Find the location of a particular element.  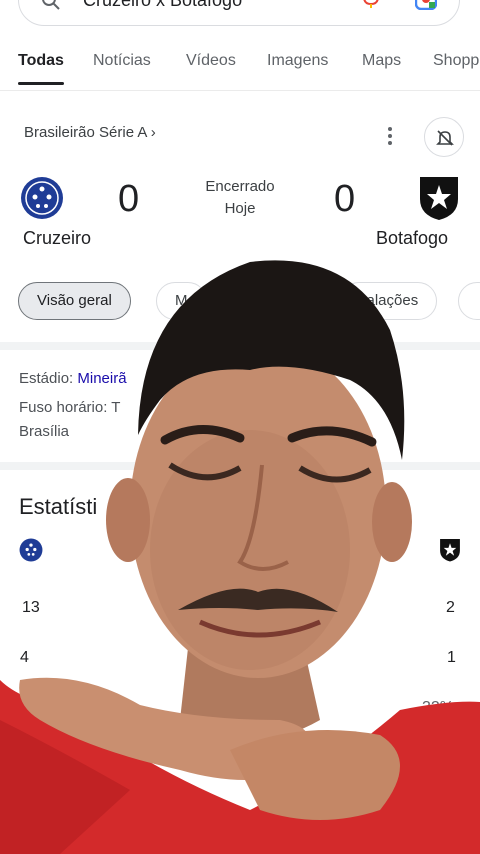

active-tab-indicator is located at coordinates (41, 83).